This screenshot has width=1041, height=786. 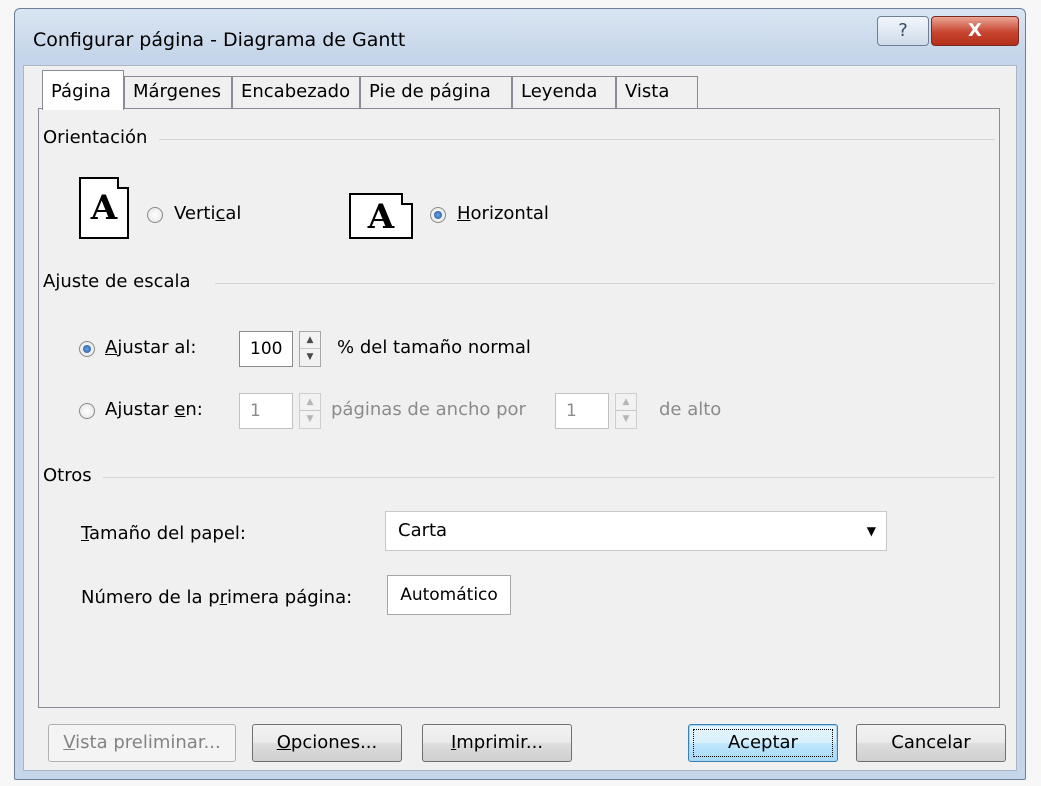 I want to click on fit-wide-spinner: ▲ ▼, so click(x=310, y=411).